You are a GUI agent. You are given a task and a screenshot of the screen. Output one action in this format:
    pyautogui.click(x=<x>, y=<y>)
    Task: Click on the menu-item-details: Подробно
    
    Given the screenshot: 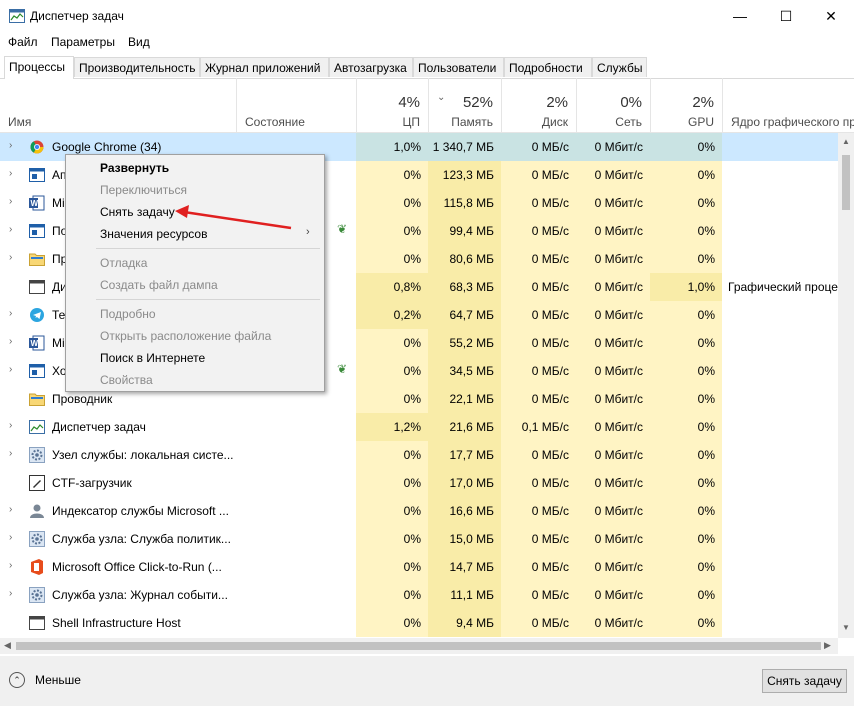 What is the action you would take?
    pyautogui.click(x=128, y=314)
    